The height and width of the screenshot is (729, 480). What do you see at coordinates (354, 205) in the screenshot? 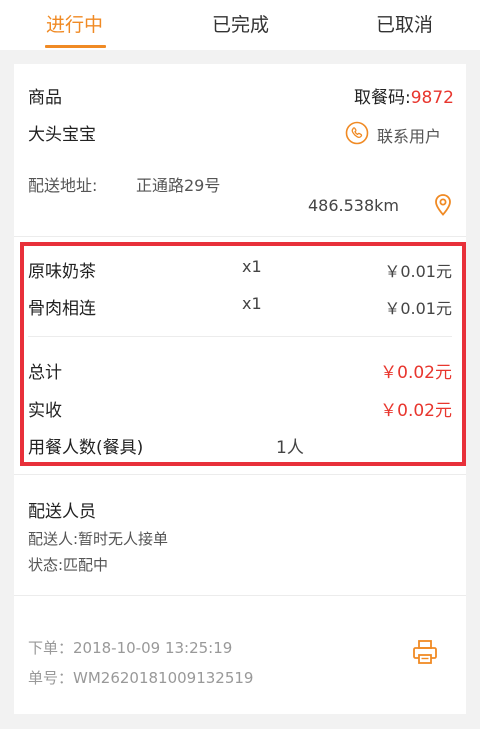
I see `distance: 486.538km` at bounding box center [354, 205].